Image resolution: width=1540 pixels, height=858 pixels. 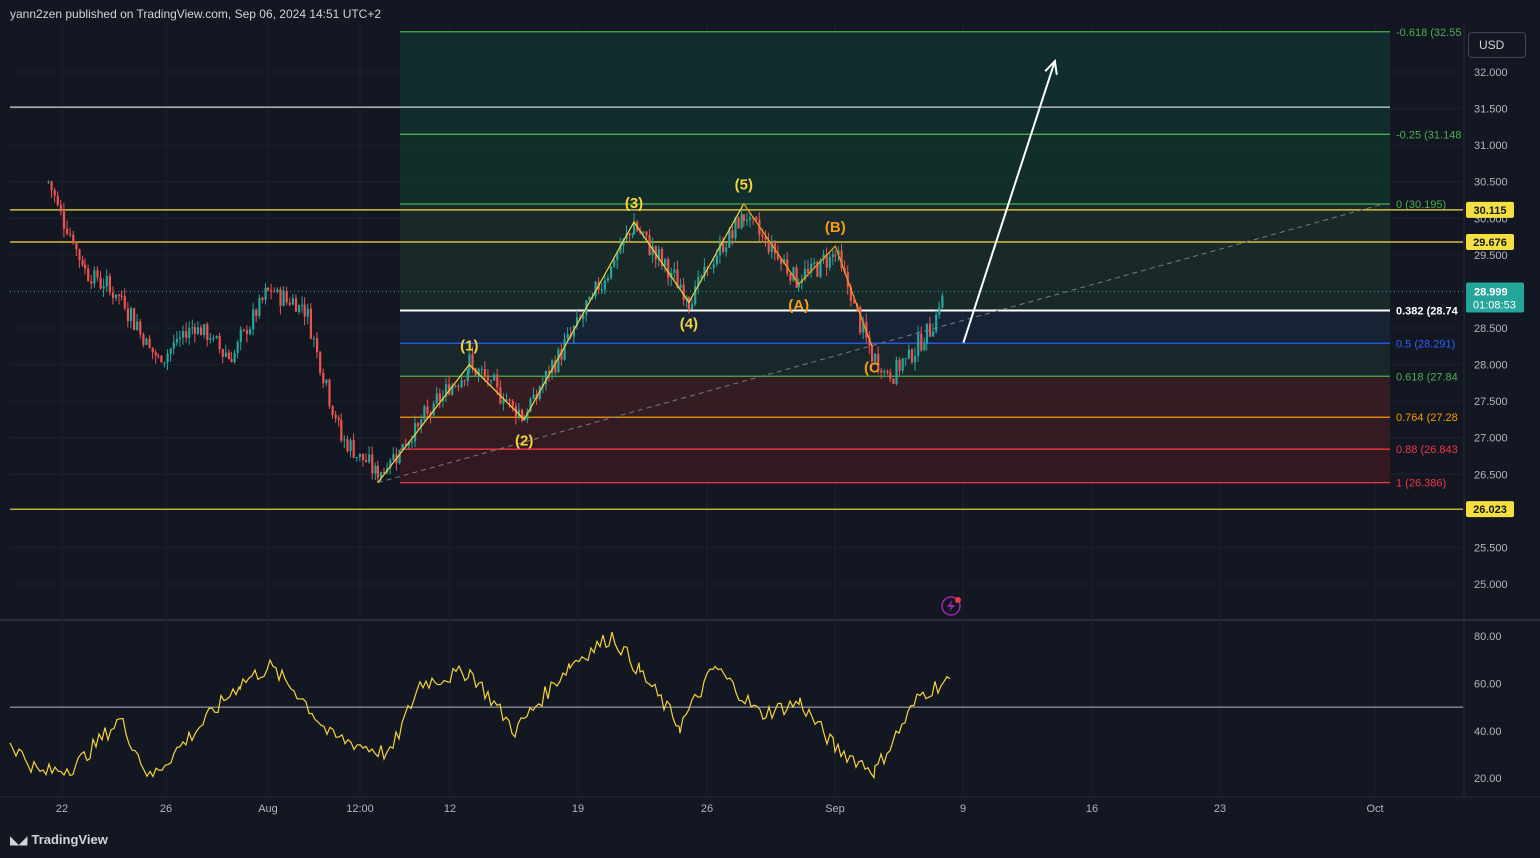 I want to click on tradingview-brand: ◣◢ TradingView, so click(x=59, y=839).